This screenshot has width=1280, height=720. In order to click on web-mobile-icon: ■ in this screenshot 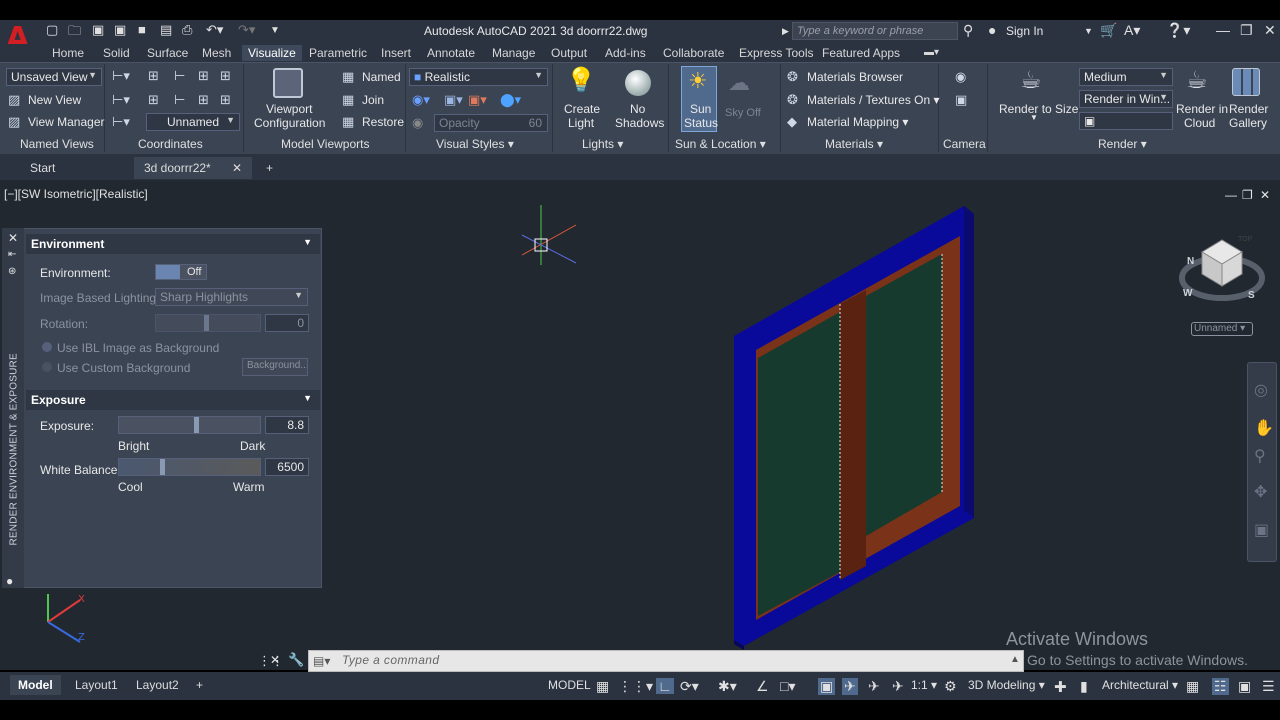, I will do `click(142, 29)`.